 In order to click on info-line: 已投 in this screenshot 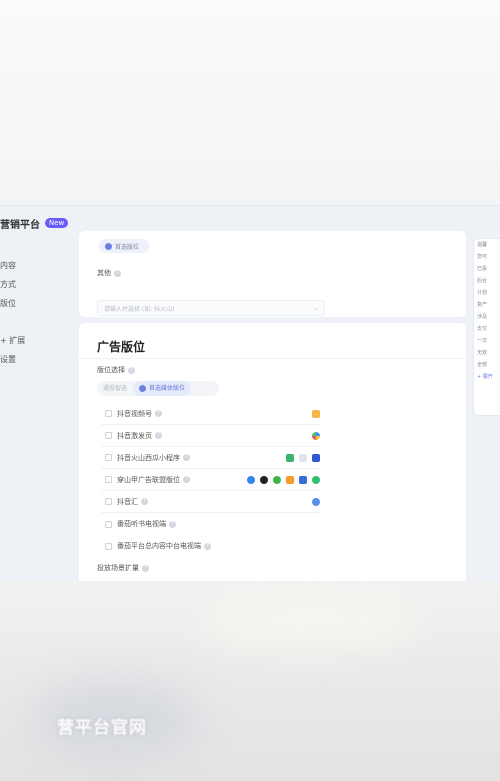, I will do `click(482, 269)`.